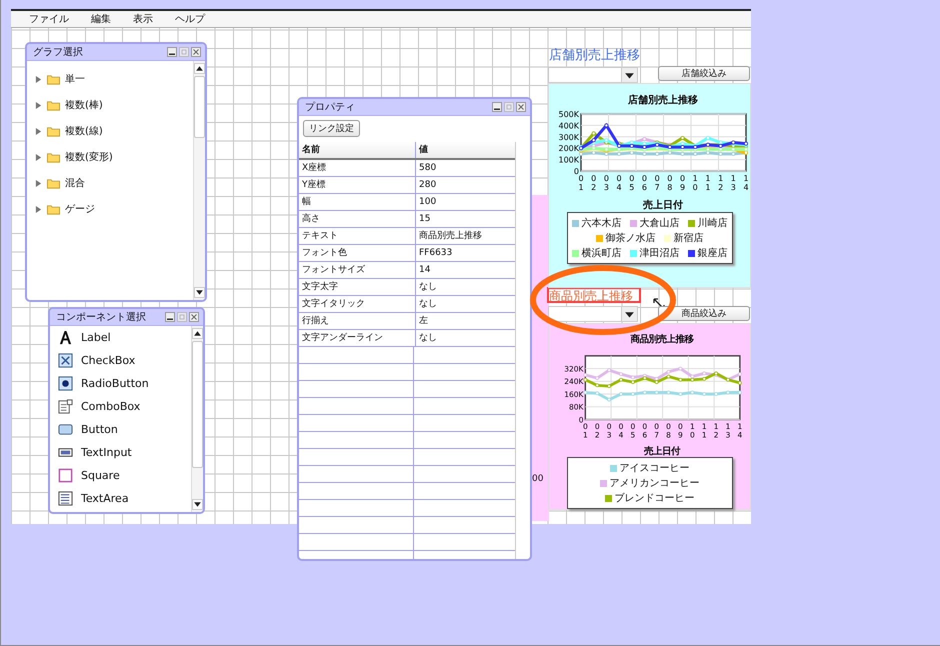 This screenshot has width=940, height=646. Describe the element at coordinates (713, 253) in the screenshot. I see `legend-label: 銀座店` at that location.